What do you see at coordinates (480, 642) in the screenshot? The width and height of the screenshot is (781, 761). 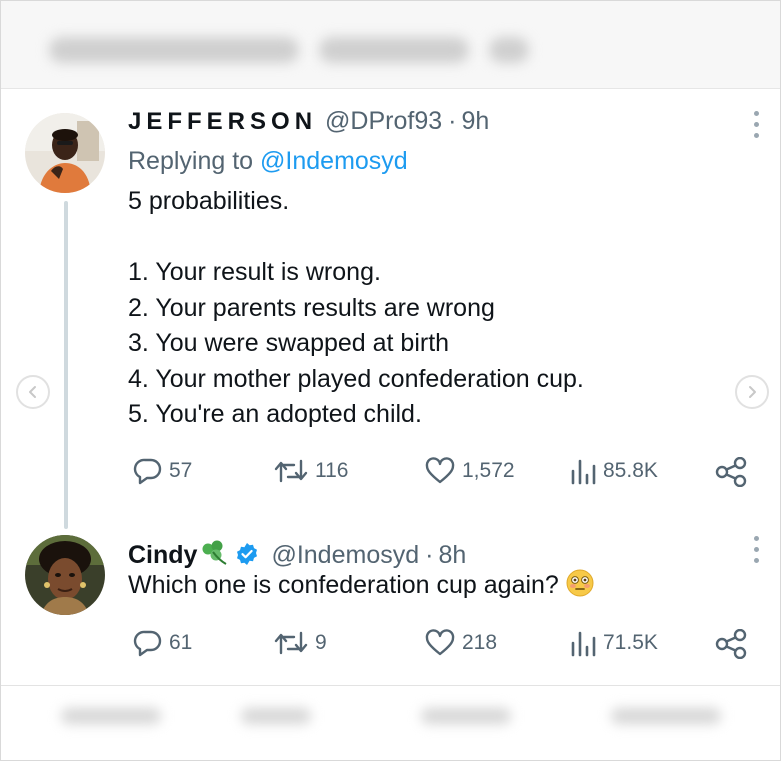 I see `like-count: 218` at bounding box center [480, 642].